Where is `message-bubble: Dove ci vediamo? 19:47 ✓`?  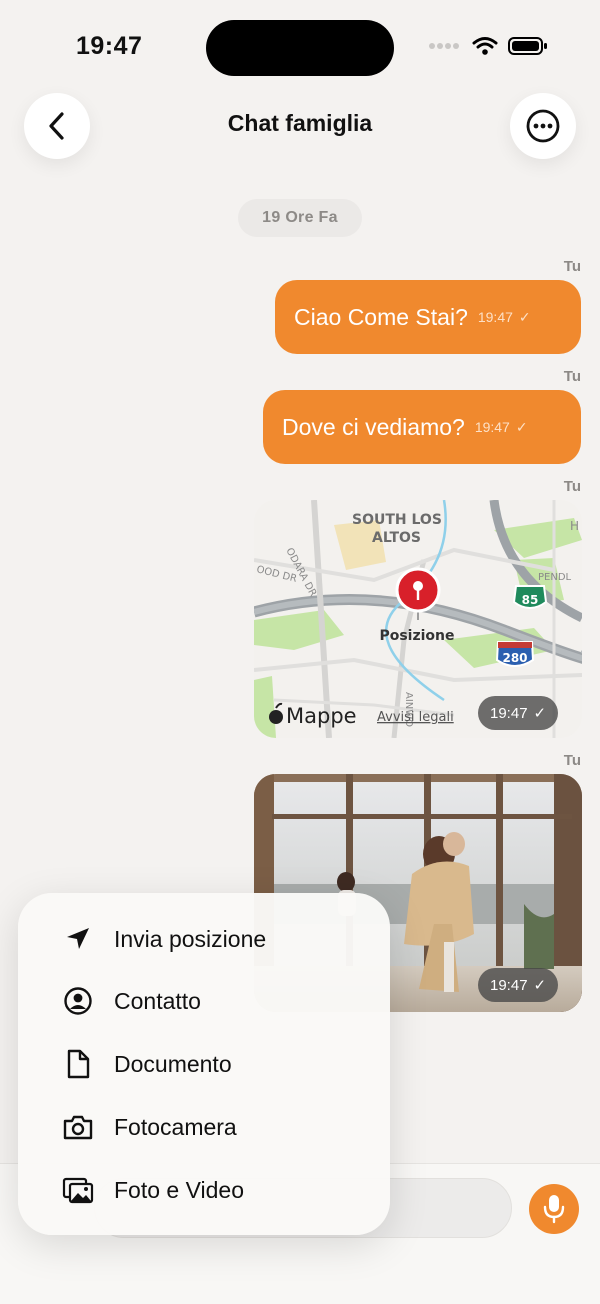 message-bubble: Dove ci vediamo? 19:47 ✓ is located at coordinates (422, 427).